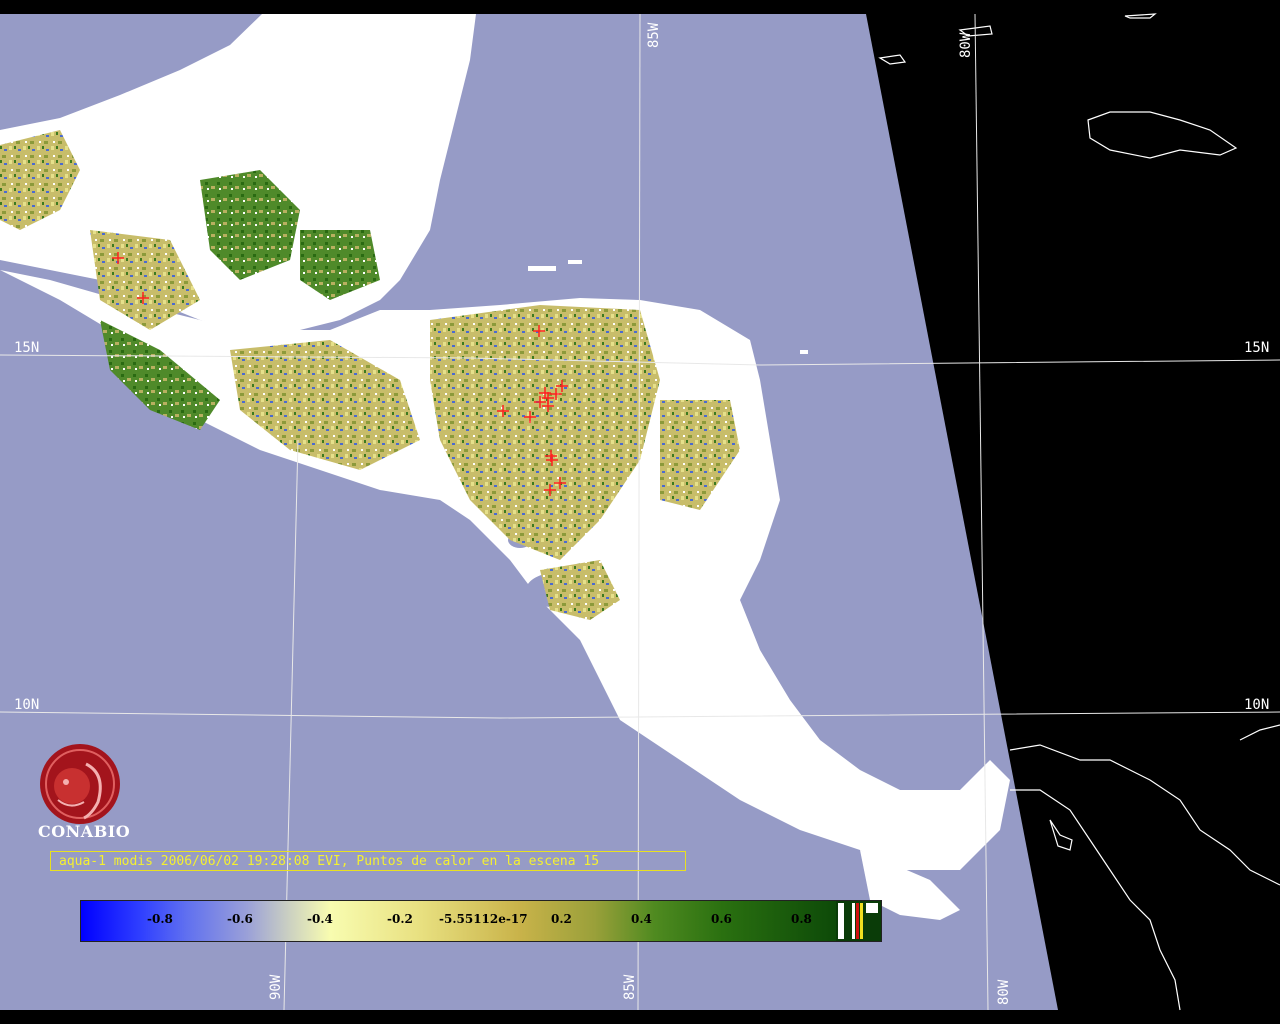 This screenshot has height=1024, width=1280. What do you see at coordinates (966, 45) in the screenshot?
I see `lon-label-80w-top: 80W` at bounding box center [966, 45].